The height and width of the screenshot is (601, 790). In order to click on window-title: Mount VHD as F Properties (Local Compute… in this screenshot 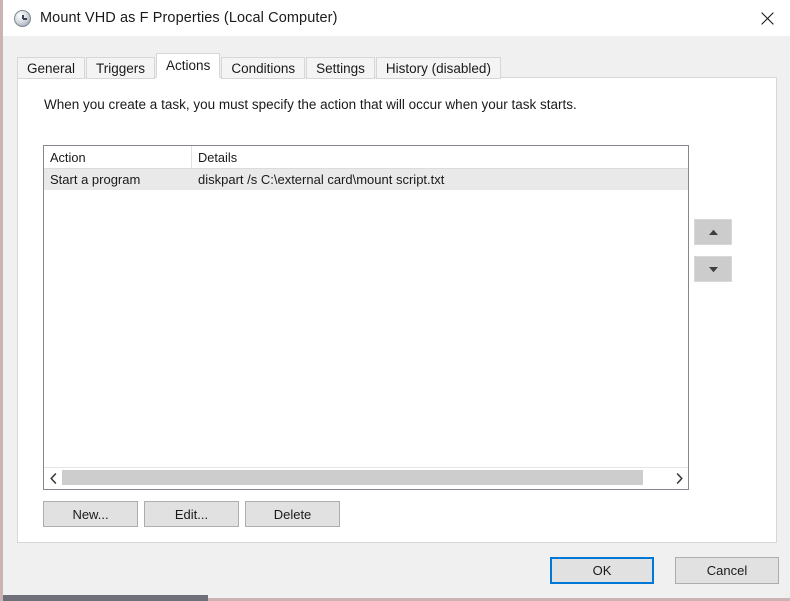, I will do `click(189, 18)`.